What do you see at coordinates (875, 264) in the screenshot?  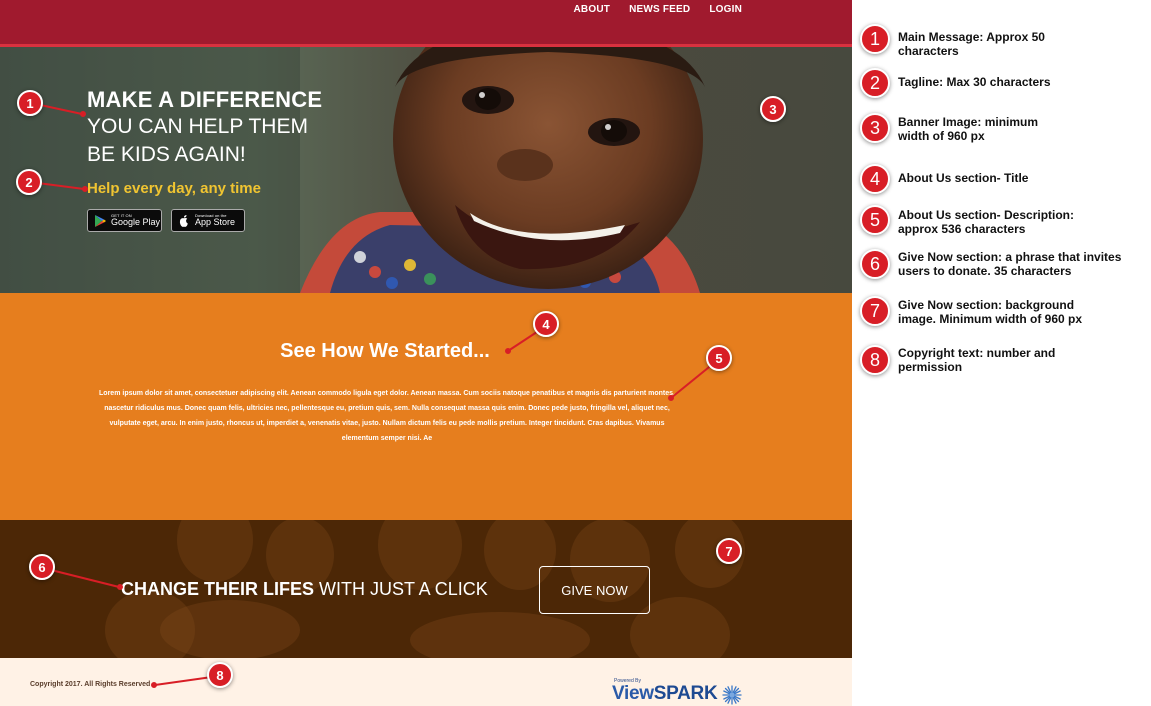 I see `legend-marker: 6` at bounding box center [875, 264].